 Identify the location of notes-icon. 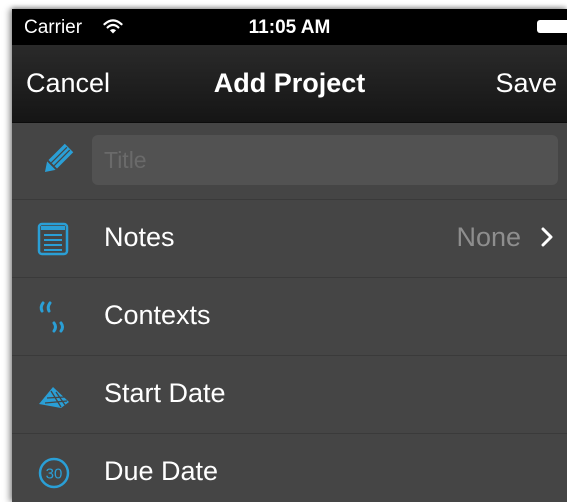
(54, 239).